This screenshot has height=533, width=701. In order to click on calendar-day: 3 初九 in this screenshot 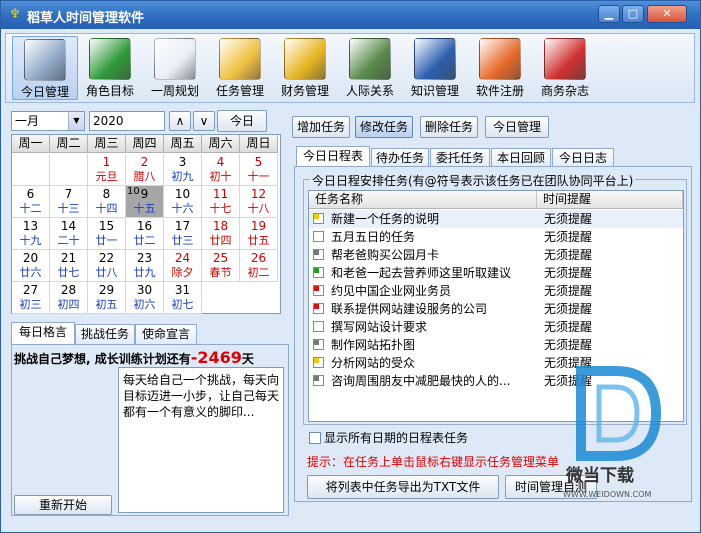, I will do `click(183, 170)`.